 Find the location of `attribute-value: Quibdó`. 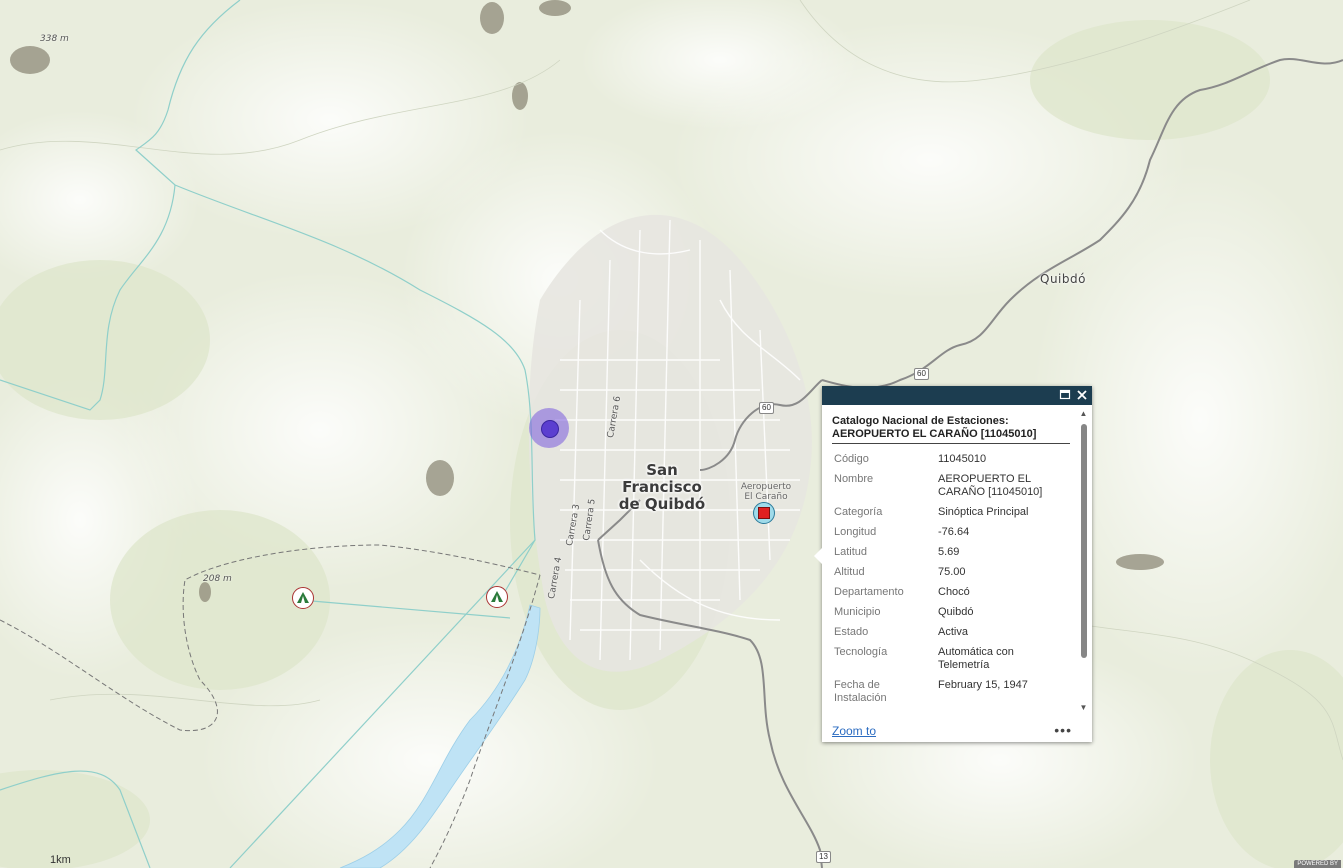

attribute-value: Quibdó is located at coordinates (956, 612).